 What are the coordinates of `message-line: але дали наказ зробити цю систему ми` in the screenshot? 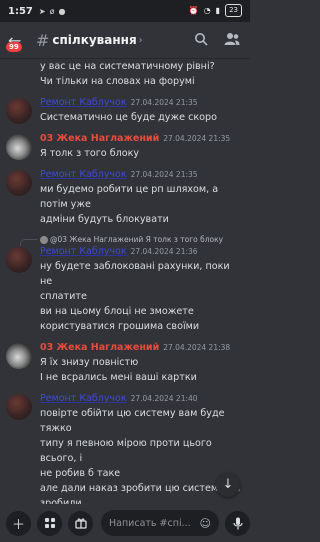 It's located at (140, 488).